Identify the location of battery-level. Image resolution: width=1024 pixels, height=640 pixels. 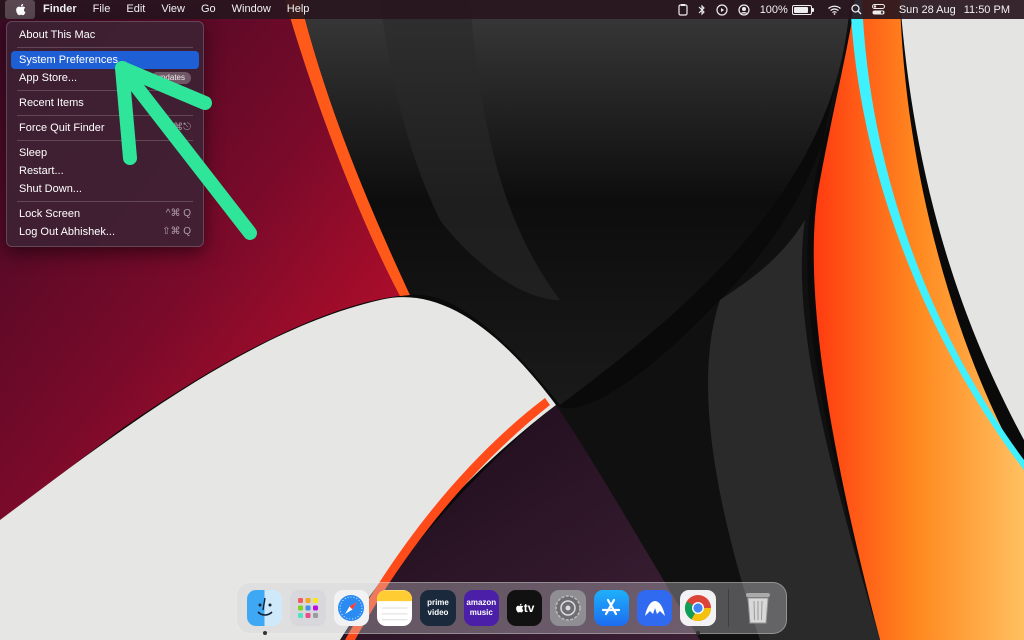
(800, 9).